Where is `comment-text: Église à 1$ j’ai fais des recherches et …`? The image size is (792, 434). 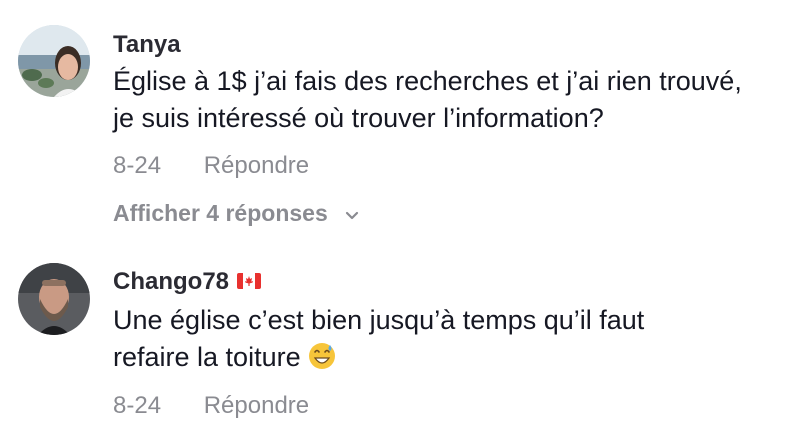 comment-text: Église à 1$ j’ai fais des recherches et … is located at coordinates (452, 100).